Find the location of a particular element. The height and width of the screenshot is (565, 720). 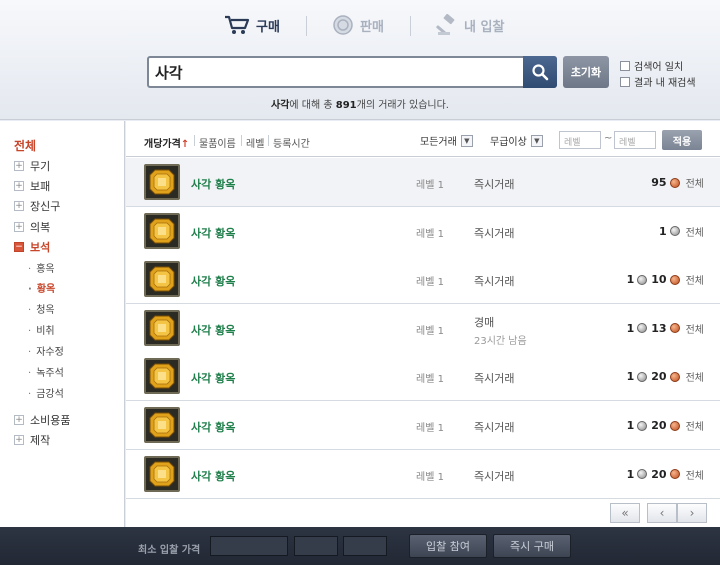

listing-row: 사각 황옥 레벨 1 즉시거래 95 전체 is located at coordinates (423, 182).